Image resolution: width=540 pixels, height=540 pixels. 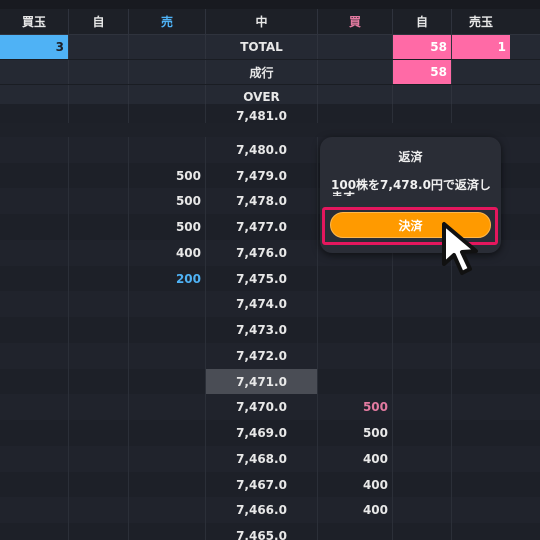 I want to click on table-row: 7,481.0, so click(x=270, y=113).